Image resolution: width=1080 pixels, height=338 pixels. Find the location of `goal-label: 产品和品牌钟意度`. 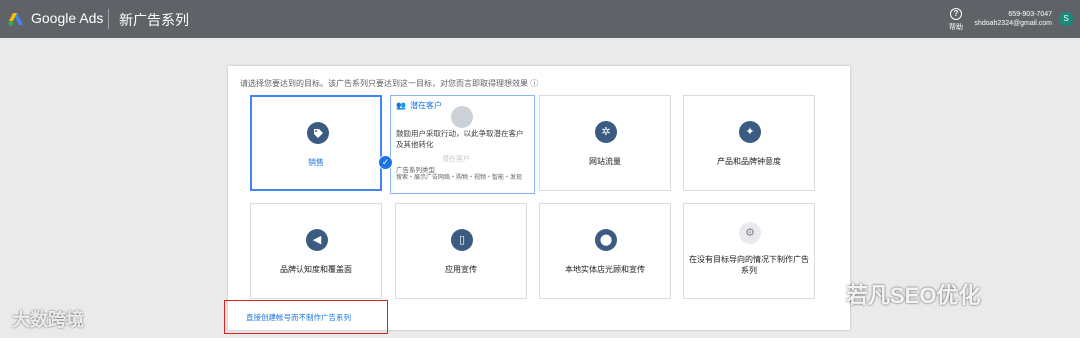

goal-label: 产品和品牌钟意度 is located at coordinates (749, 161).